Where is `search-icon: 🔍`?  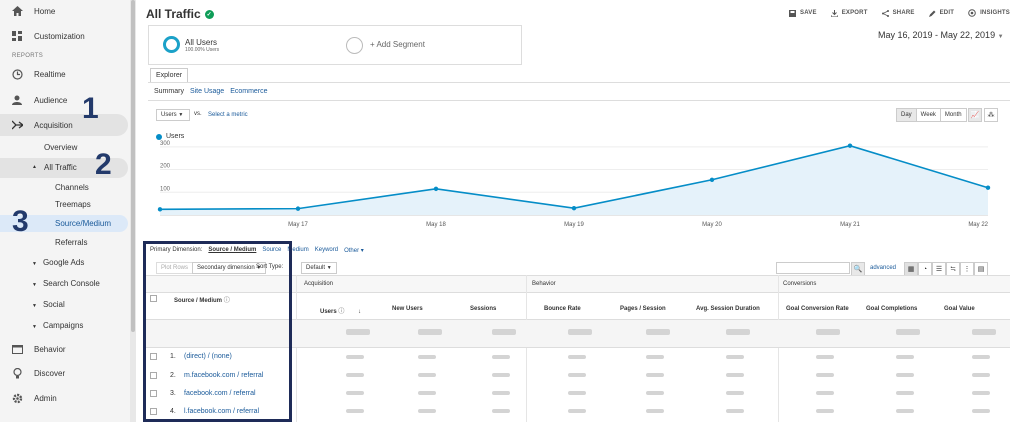 search-icon: 🔍 is located at coordinates (858, 269).